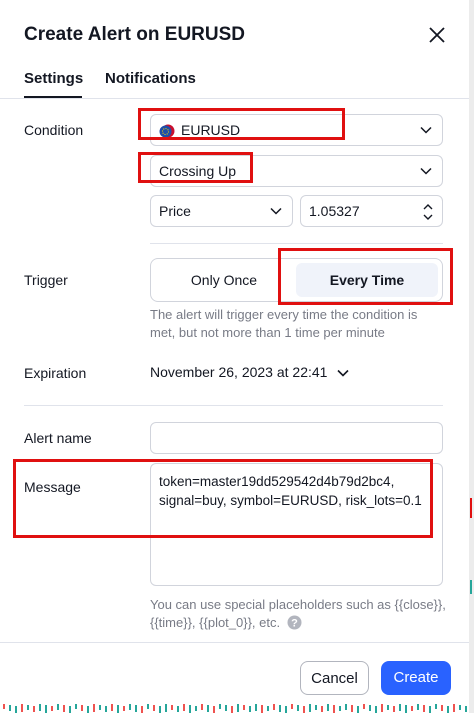  I want to click on create-button: Create, so click(416, 678).